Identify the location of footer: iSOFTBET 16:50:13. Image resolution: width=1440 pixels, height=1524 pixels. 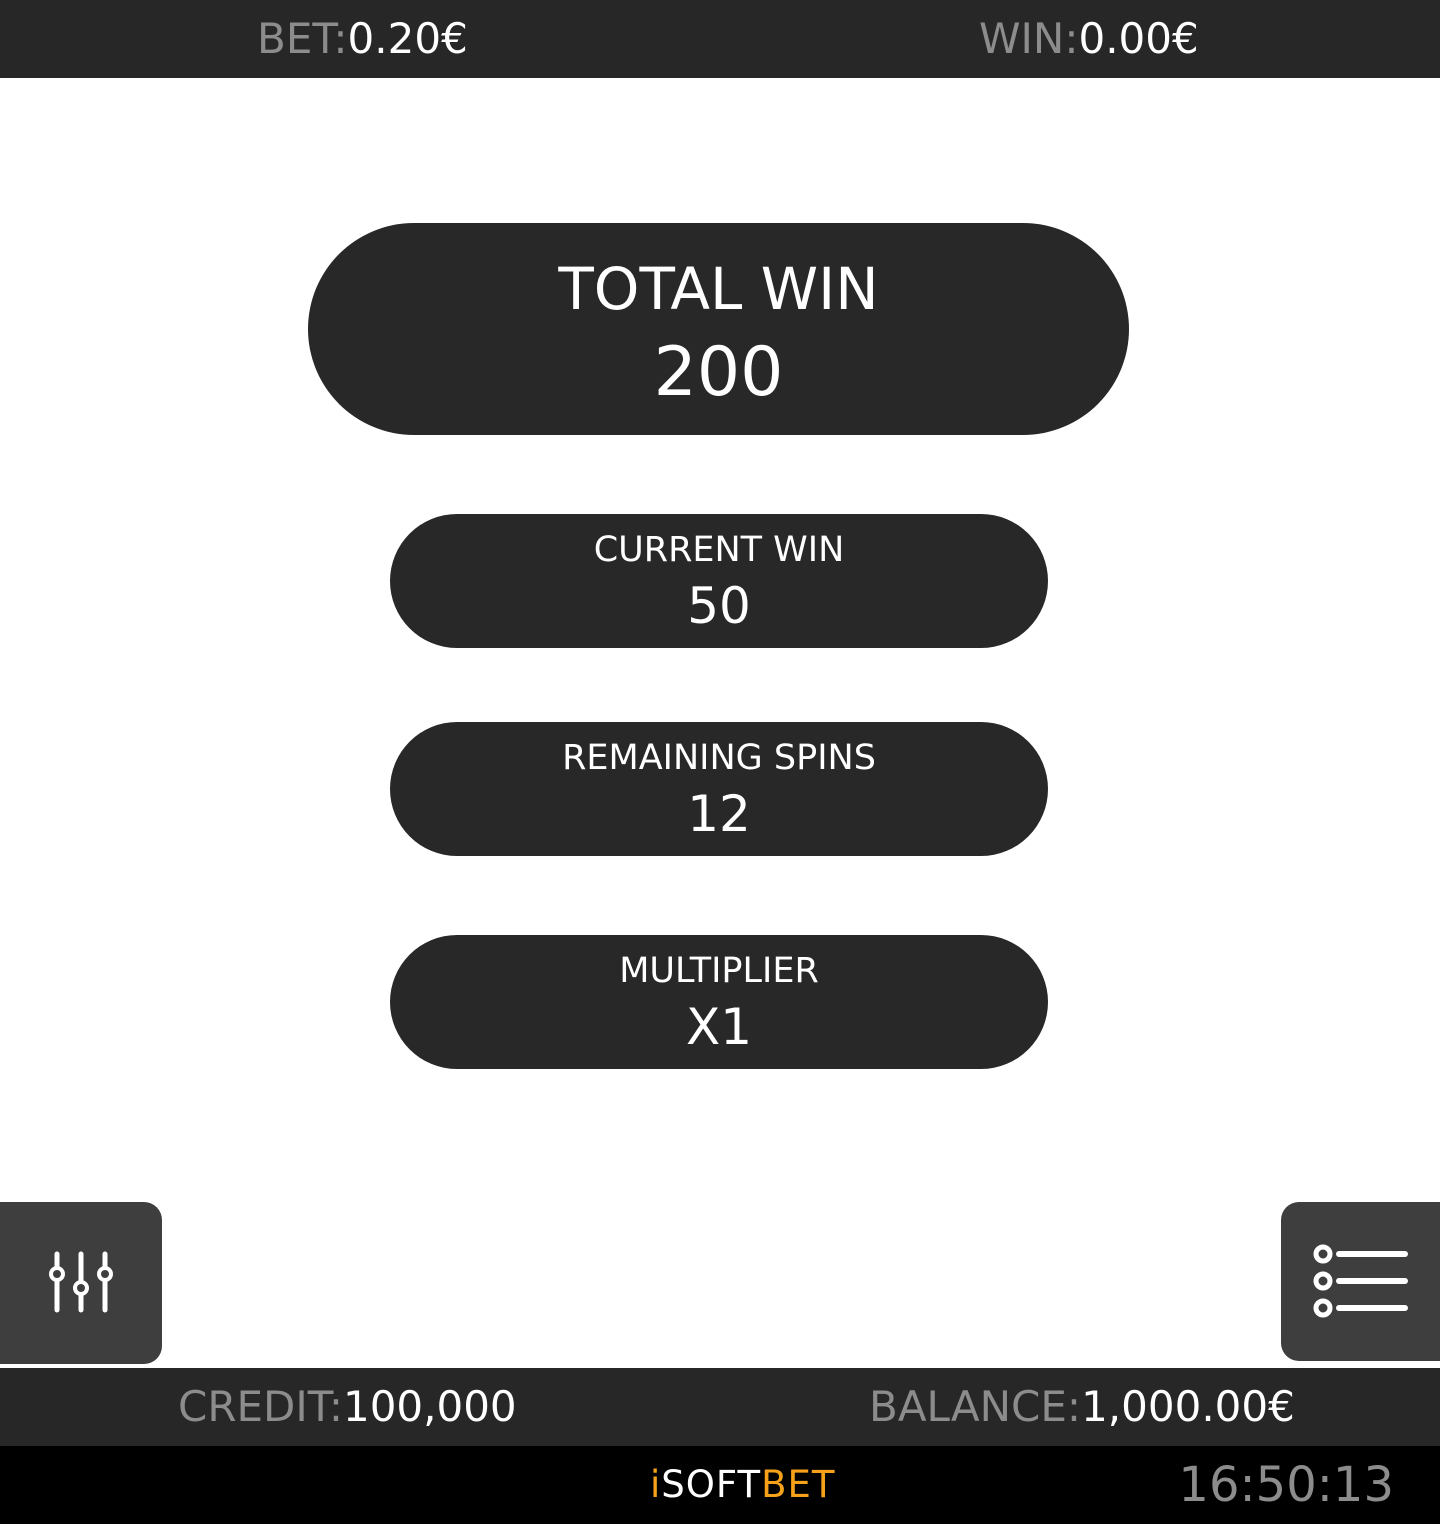
(720, 1485).